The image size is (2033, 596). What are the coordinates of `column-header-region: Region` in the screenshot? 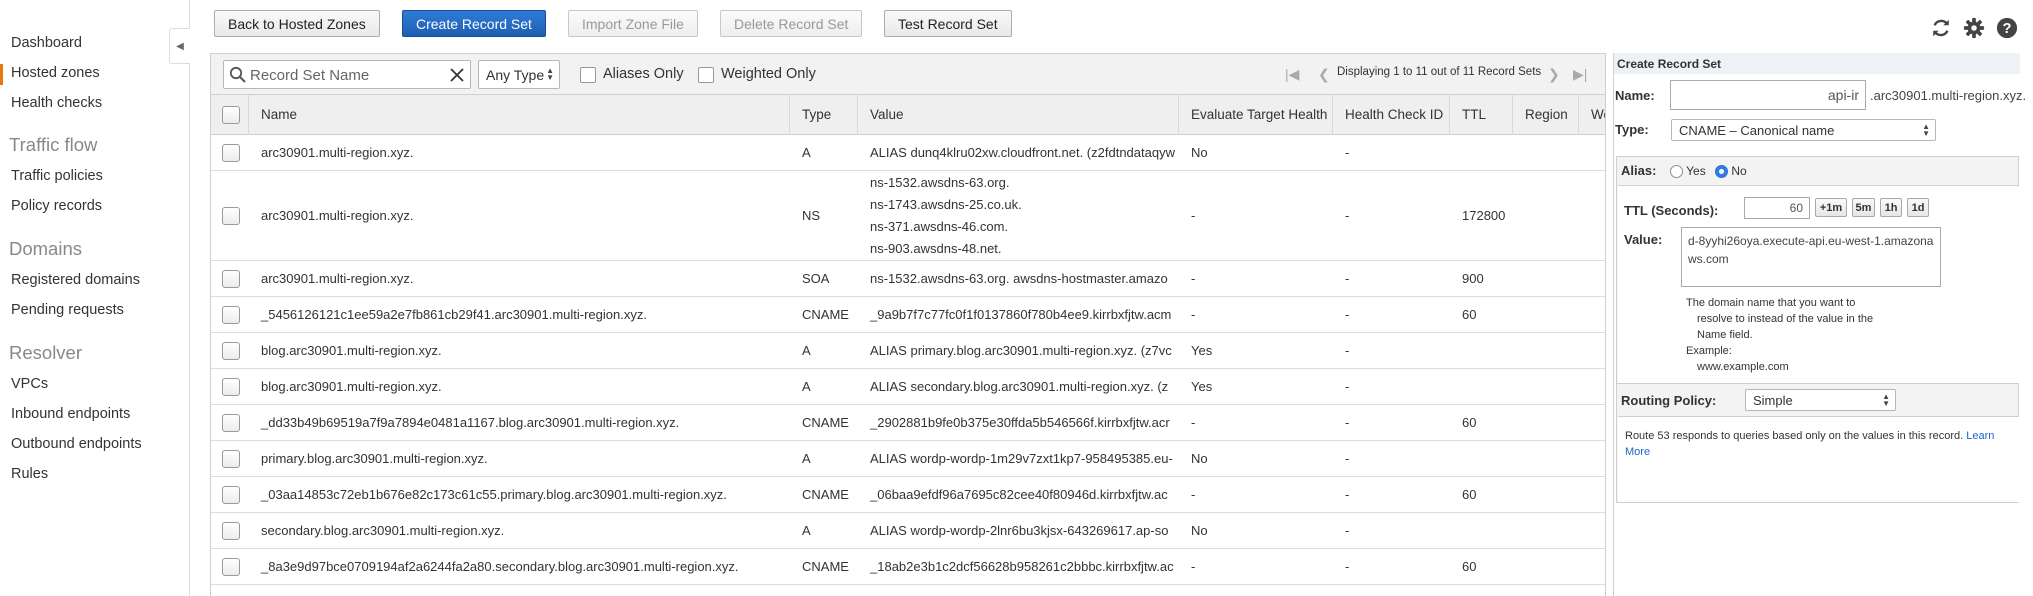 It's located at (1546, 115).